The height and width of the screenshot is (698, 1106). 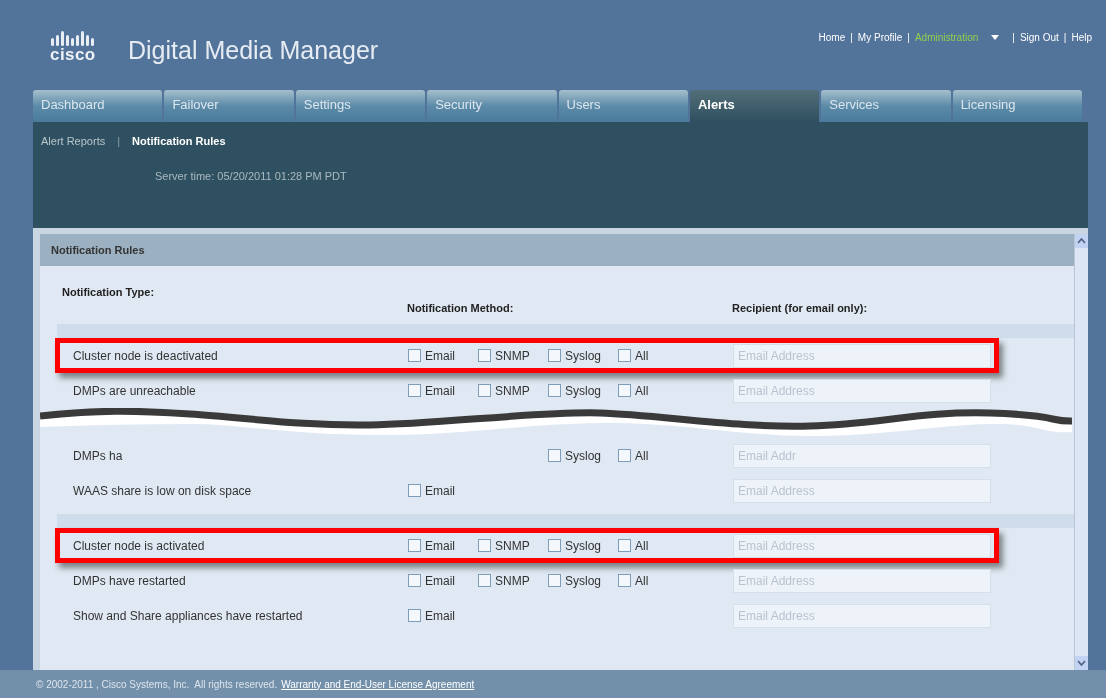 What do you see at coordinates (800, 308) in the screenshot?
I see `column-header: Recipient (for email only):` at bounding box center [800, 308].